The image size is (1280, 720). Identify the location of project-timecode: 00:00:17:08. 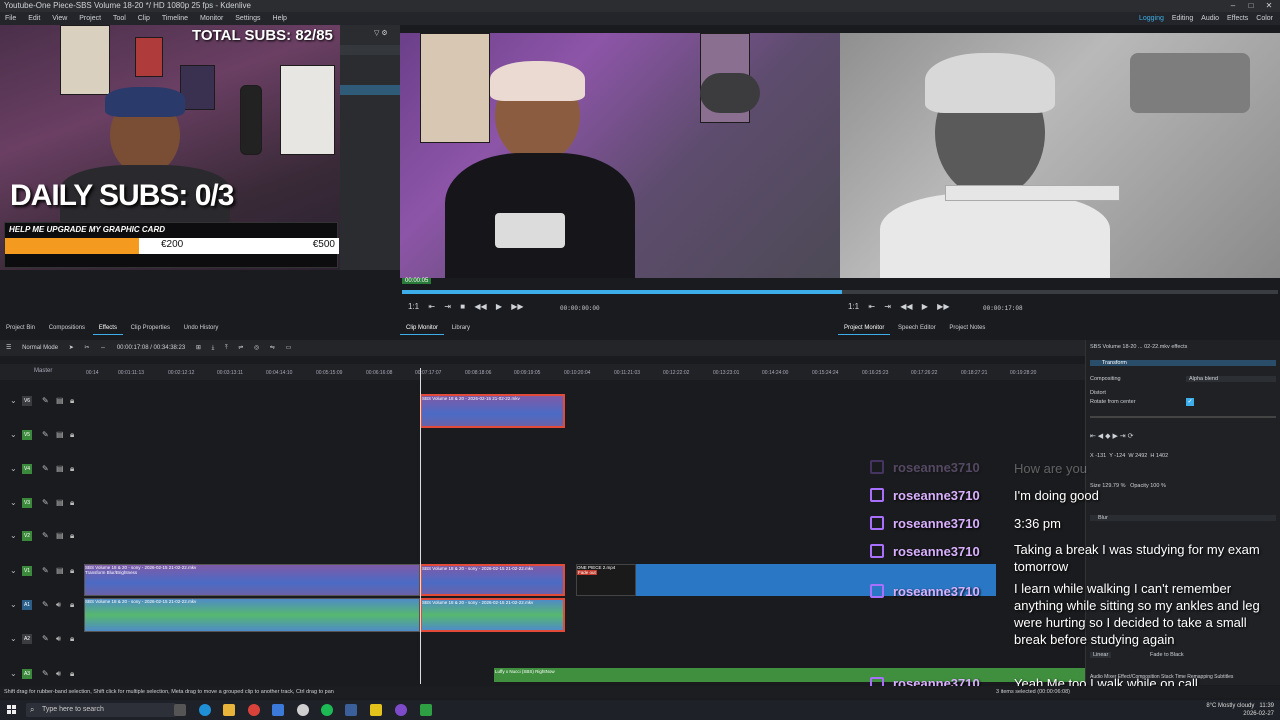
(1003, 308).